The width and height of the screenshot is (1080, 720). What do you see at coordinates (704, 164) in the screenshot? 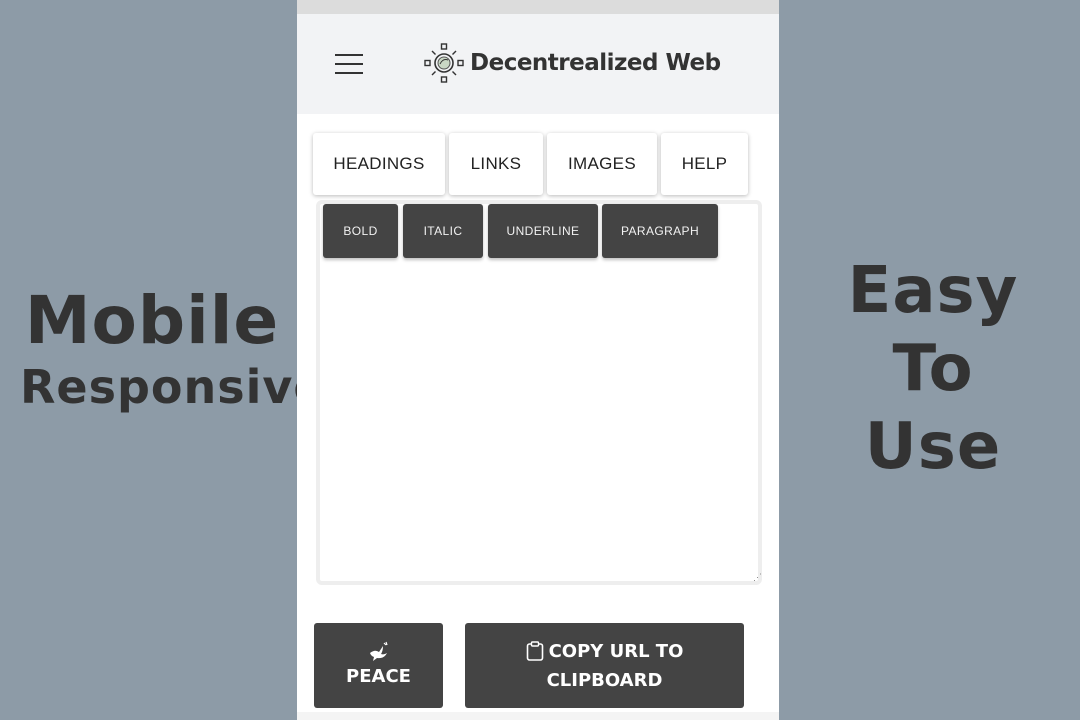
I see `tab-help: HELP` at bounding box center [704, 164].